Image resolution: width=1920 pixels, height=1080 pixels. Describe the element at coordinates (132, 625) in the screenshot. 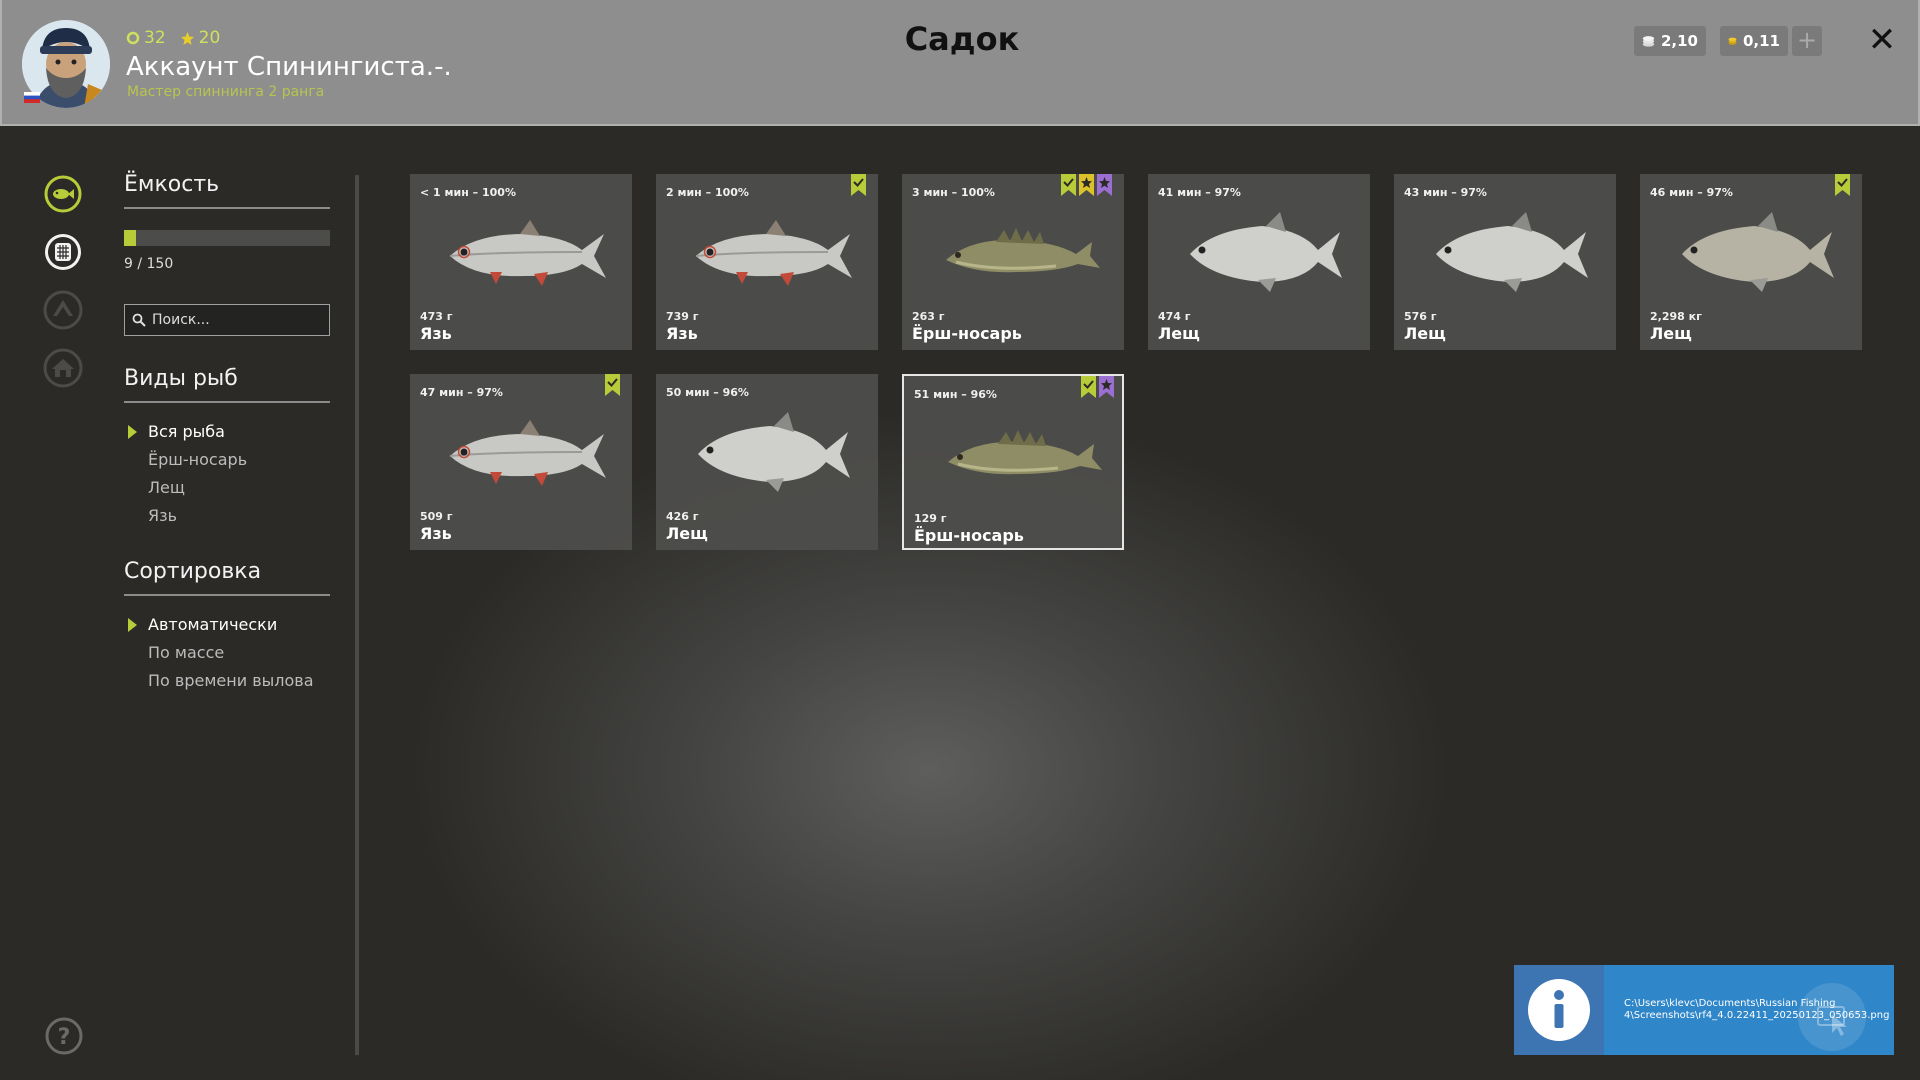

I see `sort-selected-arrow-icon` at that location.